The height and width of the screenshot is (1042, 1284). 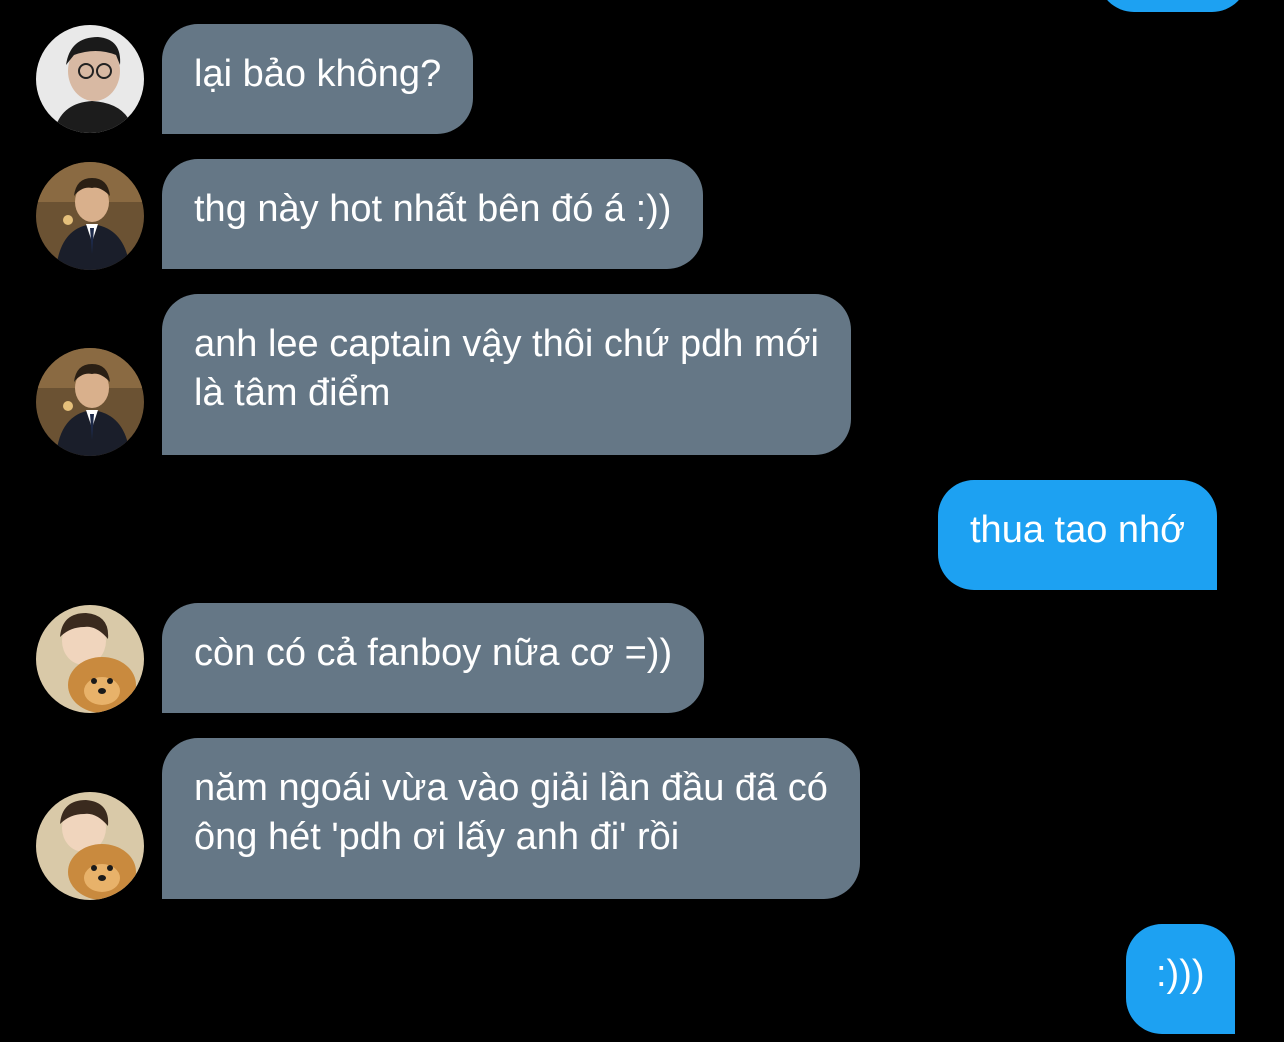 I want to click on message-text: thua tao nhớ, so click(x=1078, y=530).